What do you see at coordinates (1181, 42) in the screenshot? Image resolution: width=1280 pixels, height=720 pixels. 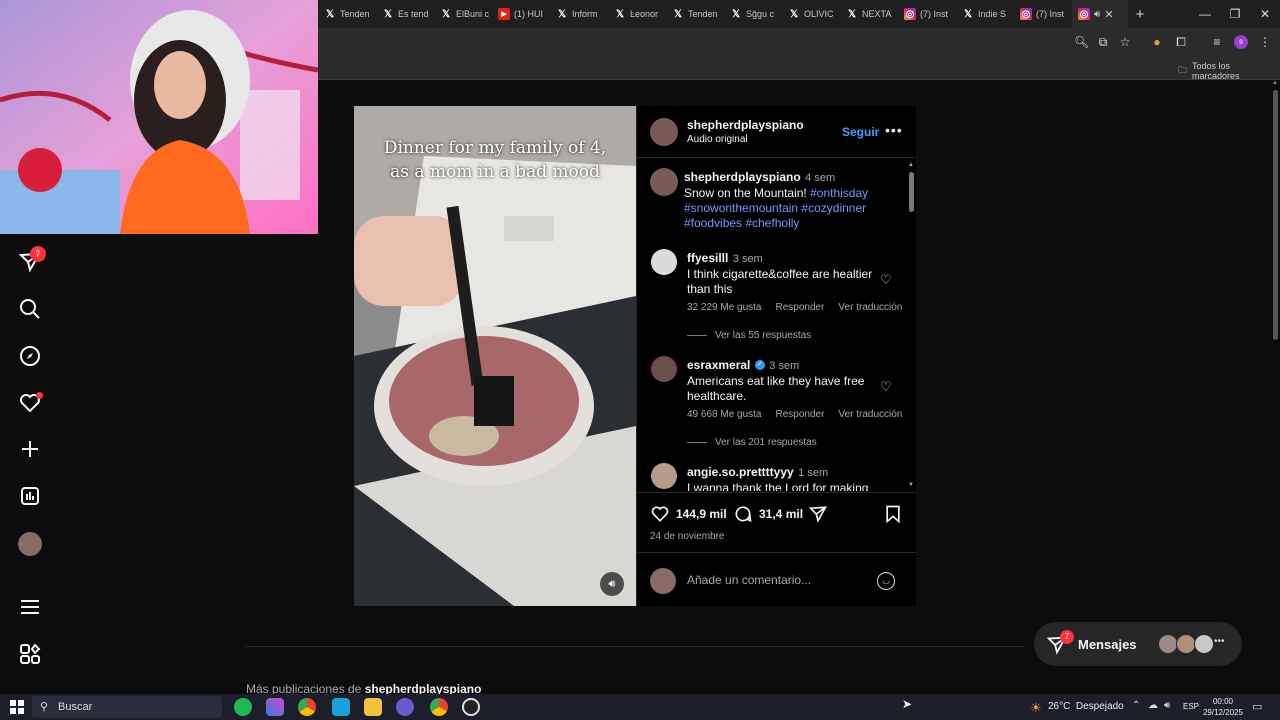 I see `extensions-icon: ⧠` at bounding box center [1181, 42].